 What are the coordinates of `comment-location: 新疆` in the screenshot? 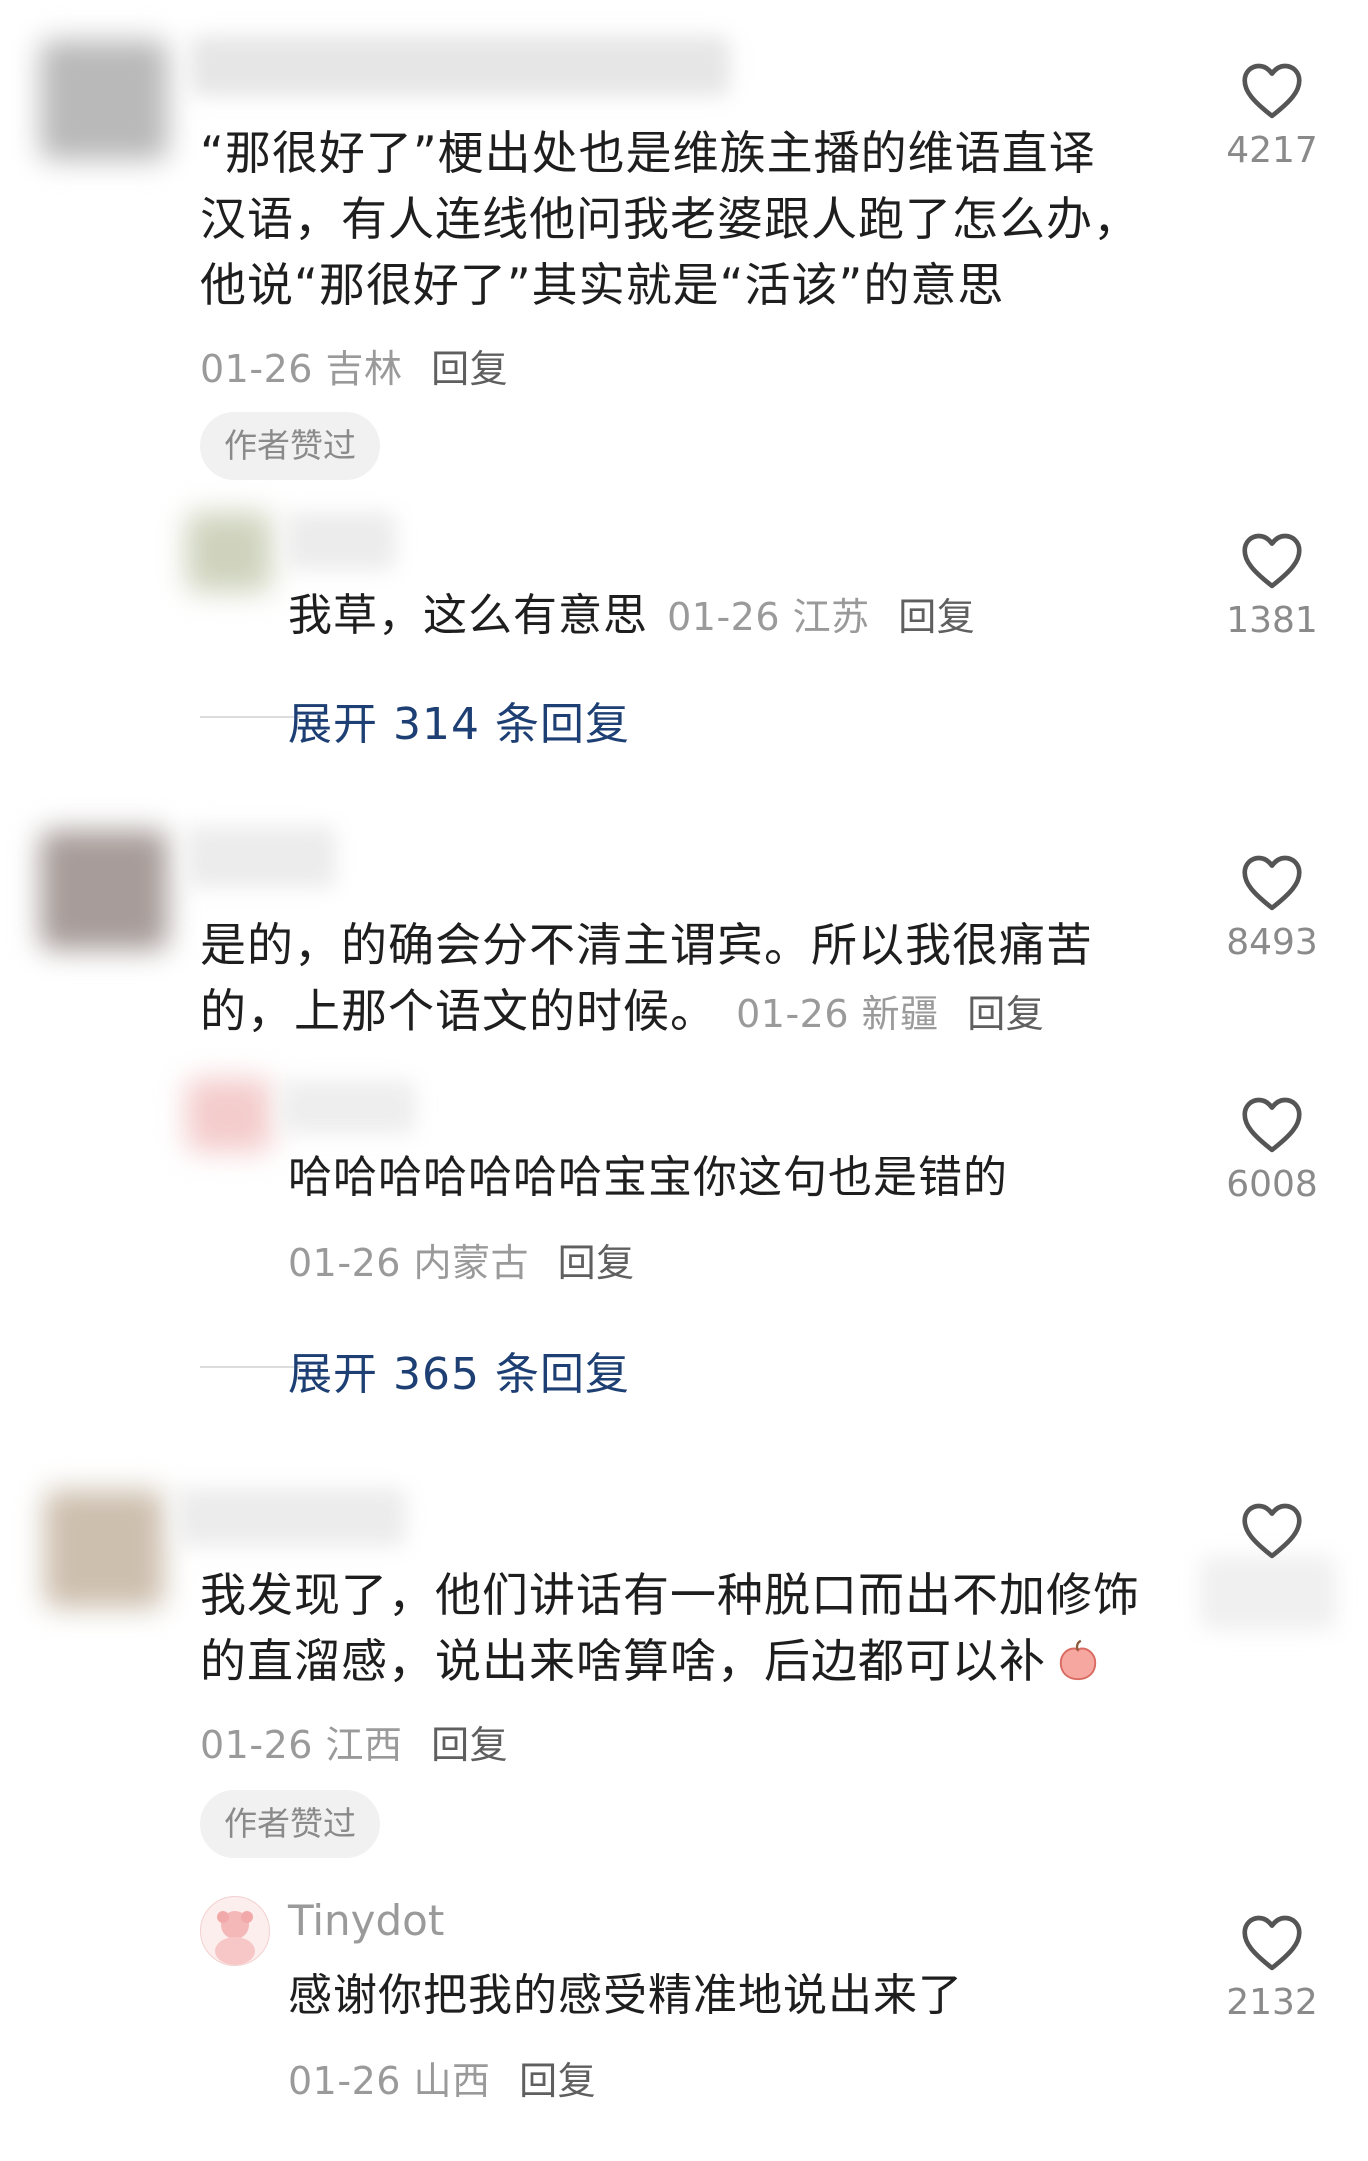 It's located at (900, 1014).